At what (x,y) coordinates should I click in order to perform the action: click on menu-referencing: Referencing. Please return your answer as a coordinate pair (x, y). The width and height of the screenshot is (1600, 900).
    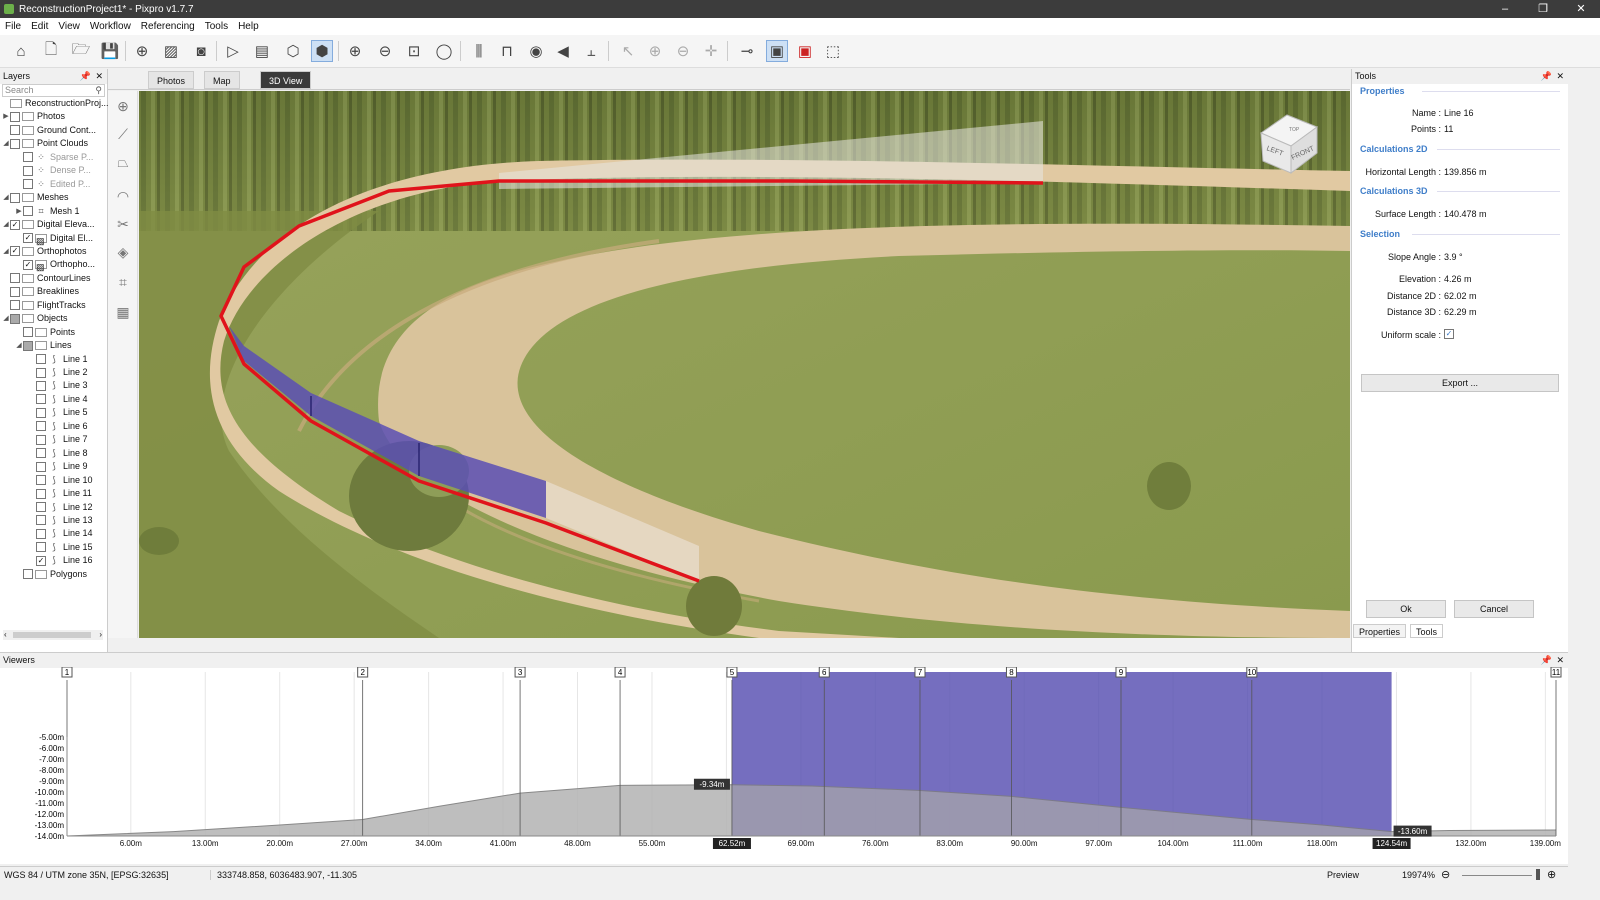
    Looking at the image, I should click on (168, 26).